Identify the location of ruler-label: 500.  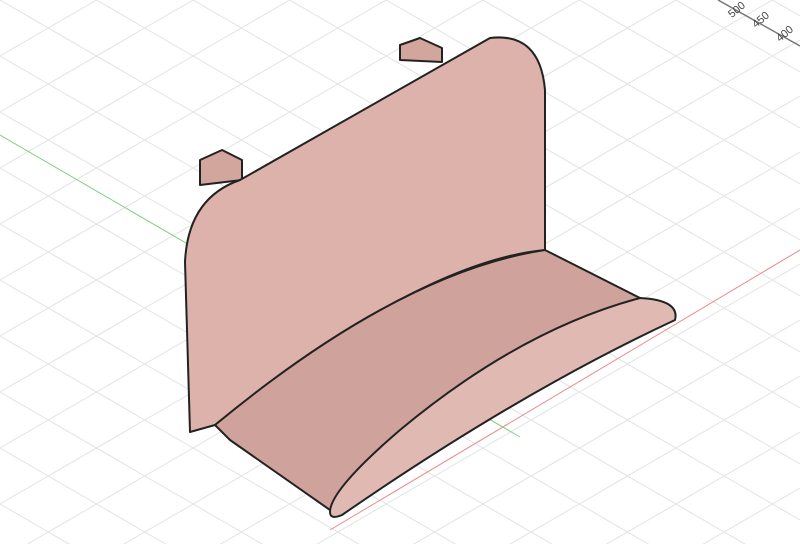
(737, 11).